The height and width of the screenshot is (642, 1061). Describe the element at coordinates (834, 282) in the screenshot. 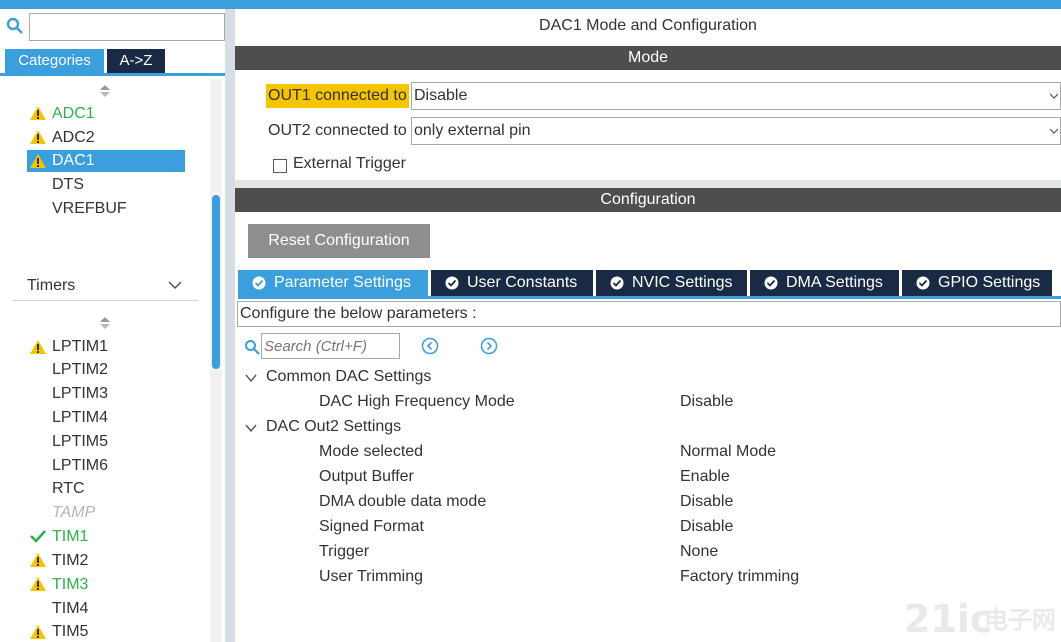

I see `tab-label: DMA Settings` at that location.